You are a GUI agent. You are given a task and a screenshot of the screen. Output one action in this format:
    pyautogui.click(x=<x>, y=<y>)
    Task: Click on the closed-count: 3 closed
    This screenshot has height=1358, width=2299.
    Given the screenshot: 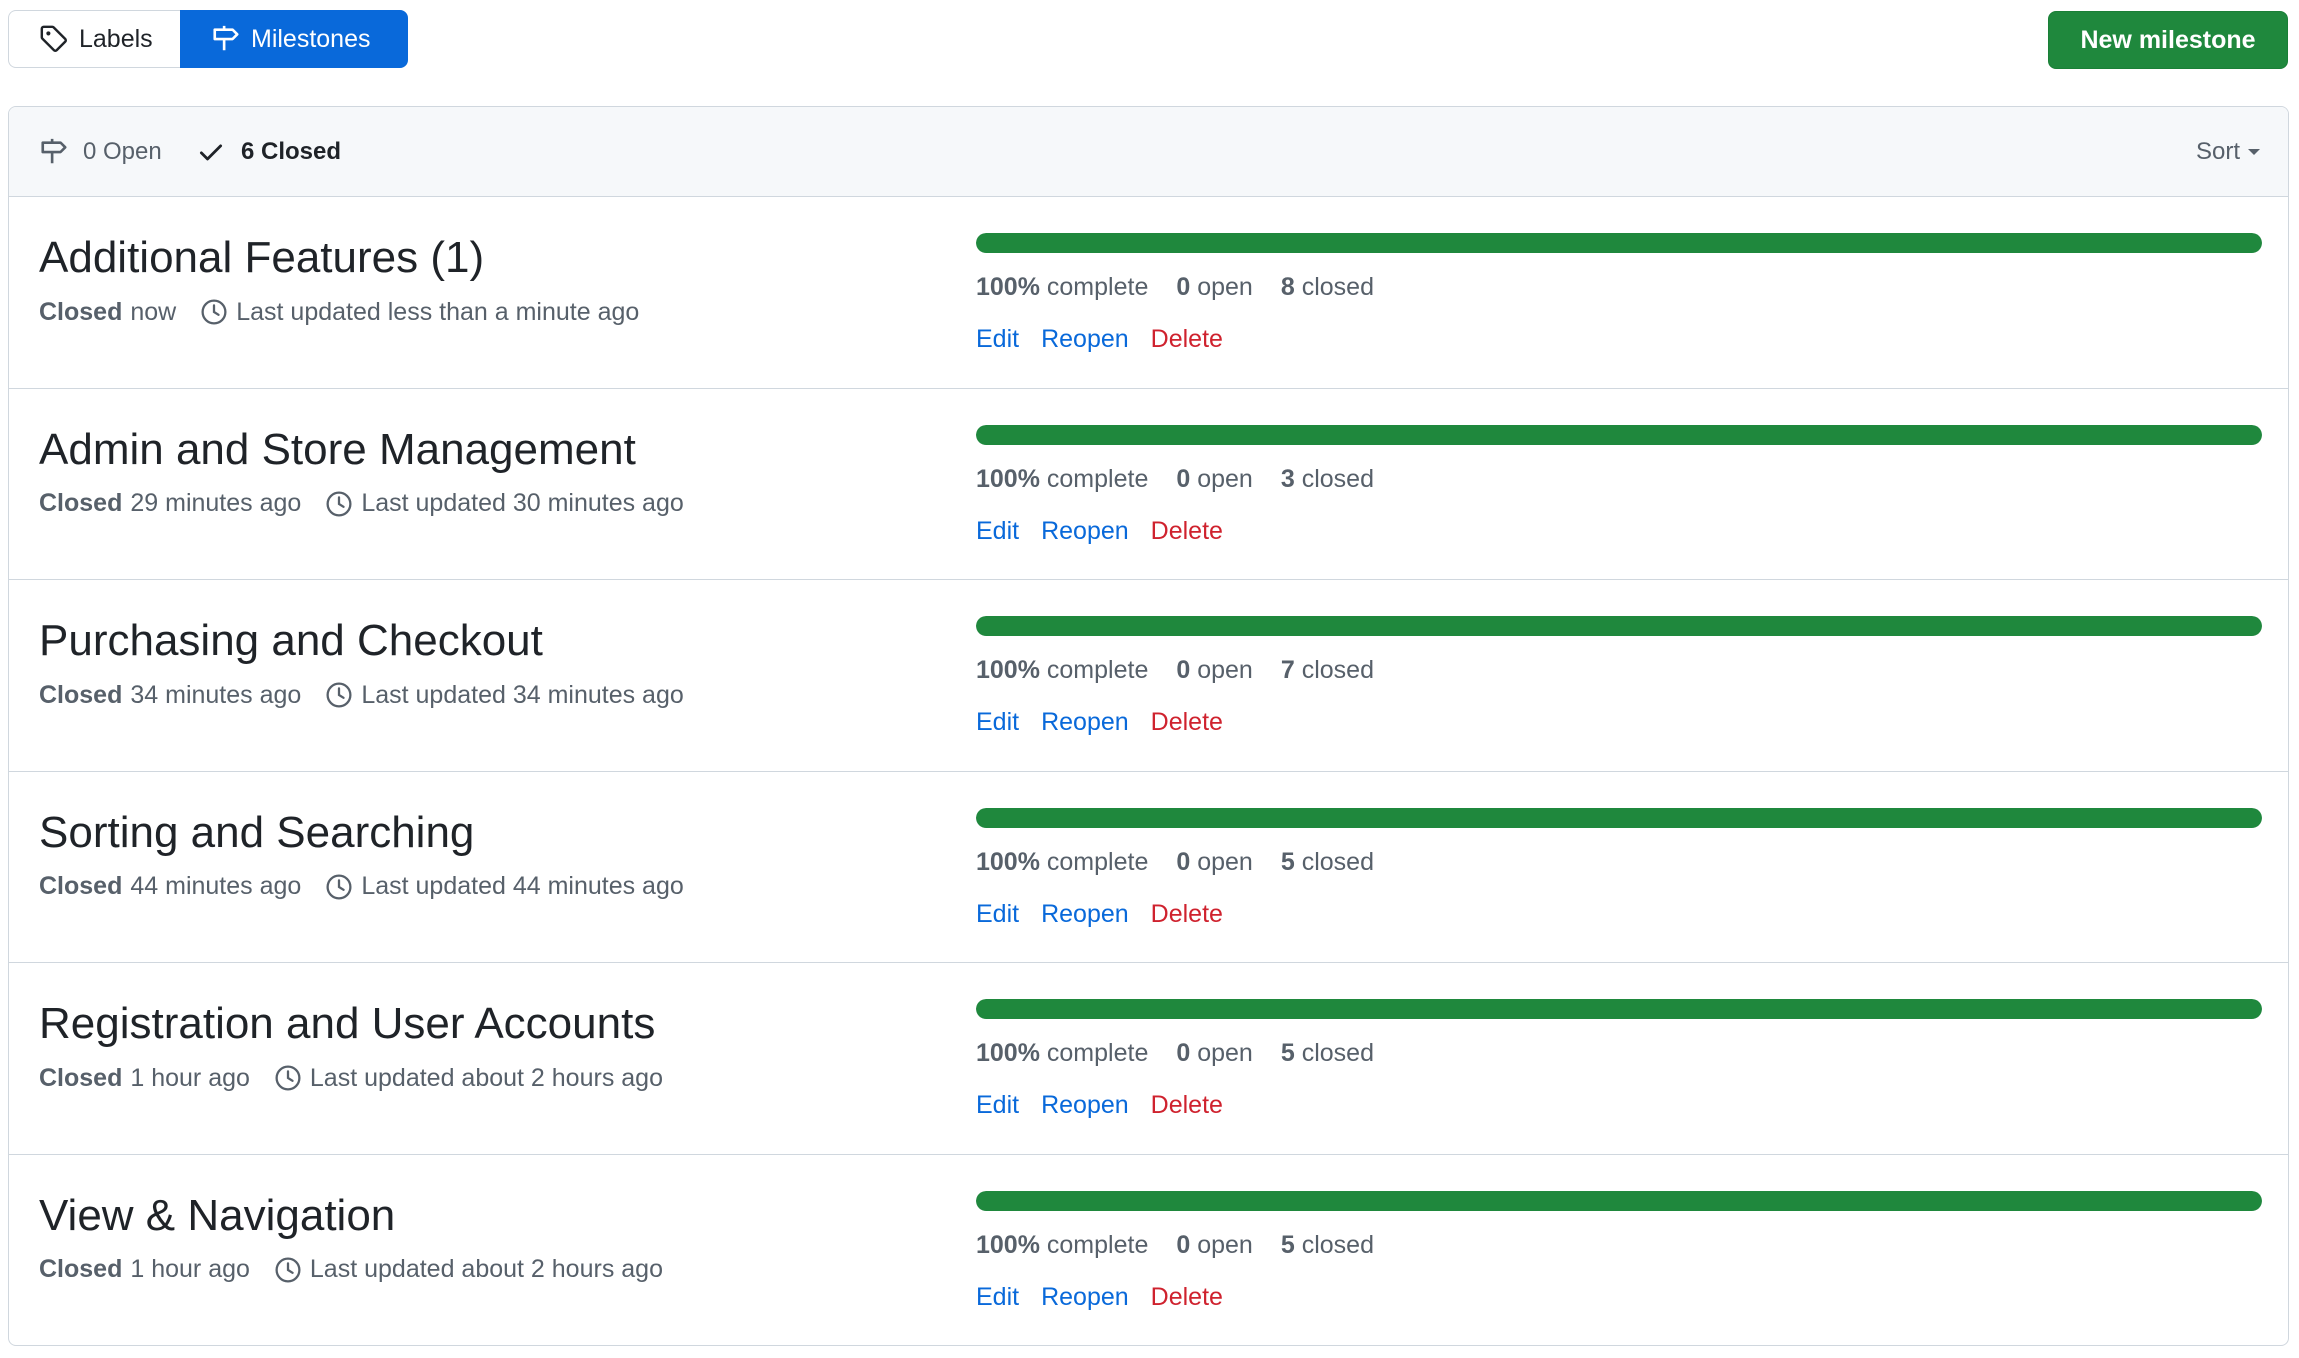 What is the action you would take?
    pyautogui.click(x=1327, y=478)
    